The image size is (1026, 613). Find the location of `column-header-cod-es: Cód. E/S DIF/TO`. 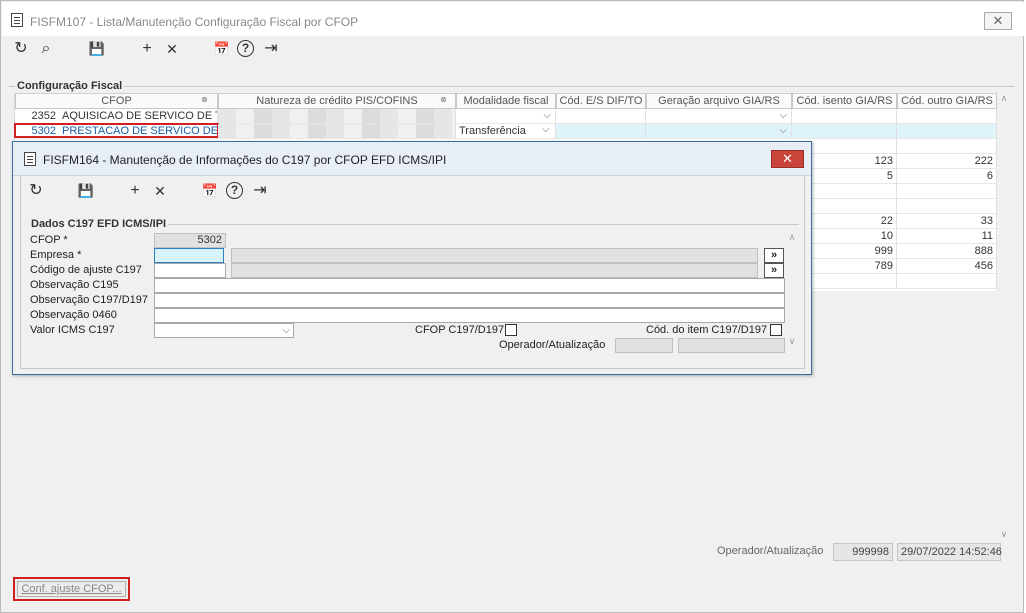

column-header-cod-es: Cód. E/S DIF/TO is located at coordinates (601, 101).